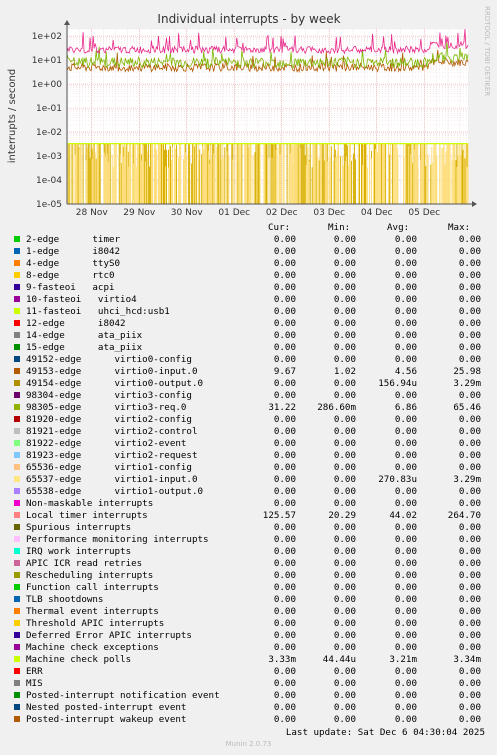 This screenshot has width=497, height=755. What do you see at coordinates (248, 348) in the screenshot?
I see `legend-row: 15-edge ata_piix 0.00 0.00 0.00 0.00` at bounding box center [248, 348].